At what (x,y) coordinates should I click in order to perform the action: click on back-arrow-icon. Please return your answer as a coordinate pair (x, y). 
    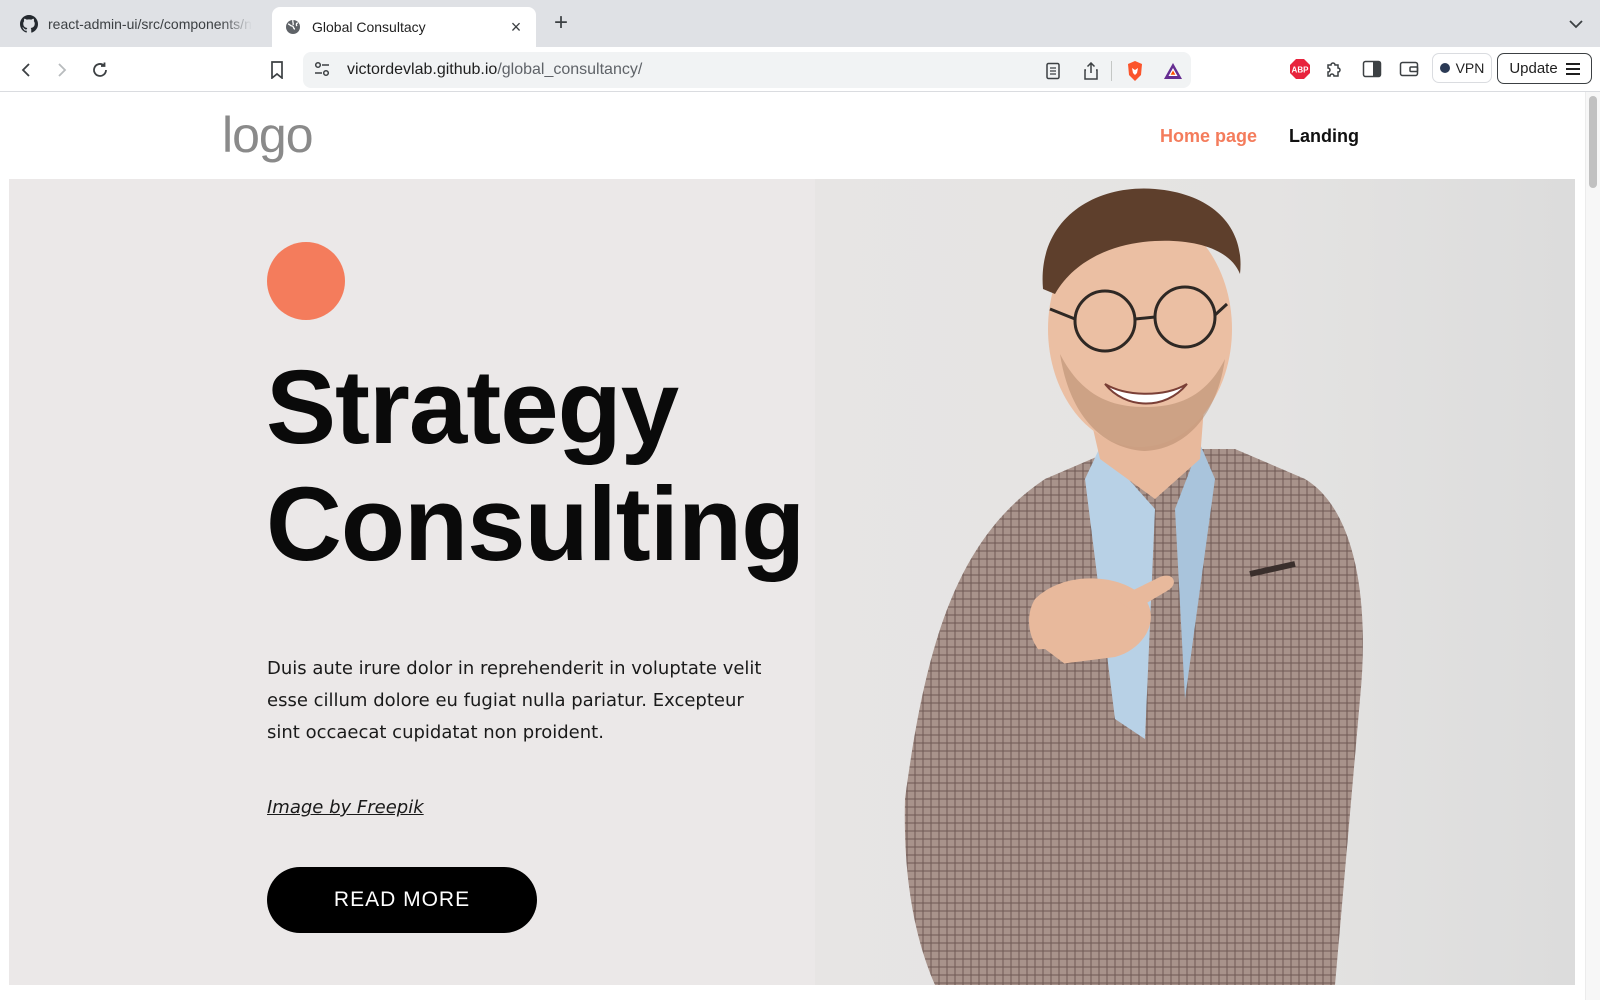
    Looking at the image, I should click on (26, 70).